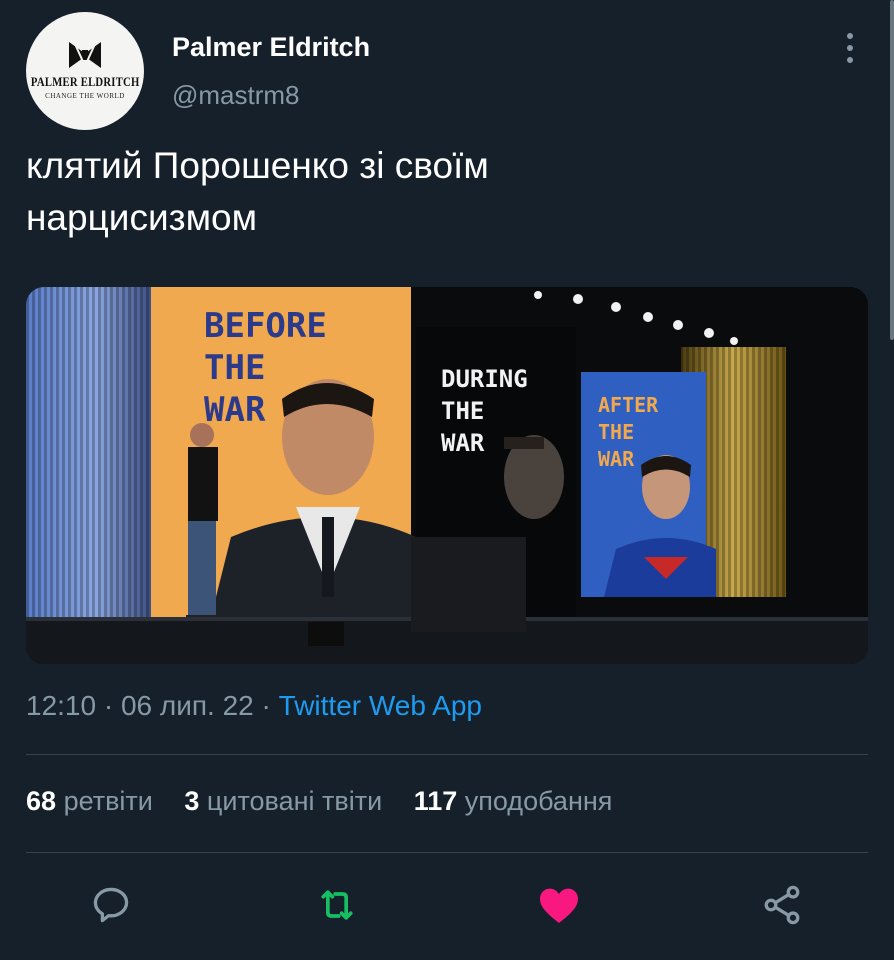  I want to click on likes-count: 117, so click(435, 801).